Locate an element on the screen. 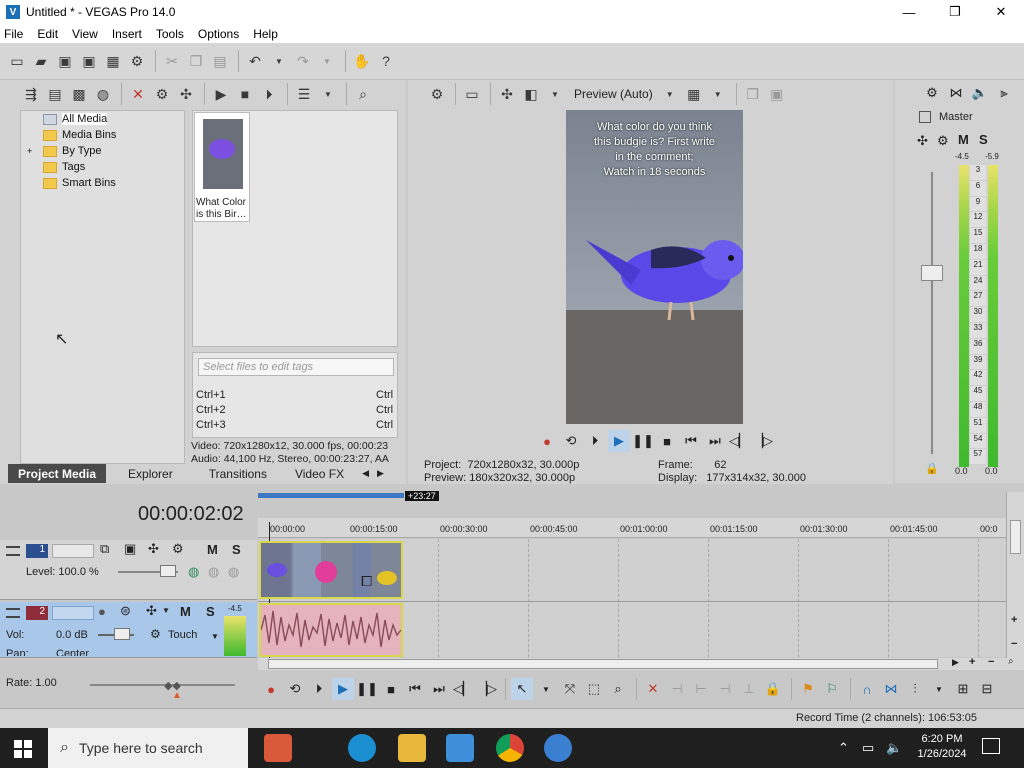 Image resolution: width=1024 pixels, height=768 pixels. menu-insert: Insert is located at coordinates (127, 34).